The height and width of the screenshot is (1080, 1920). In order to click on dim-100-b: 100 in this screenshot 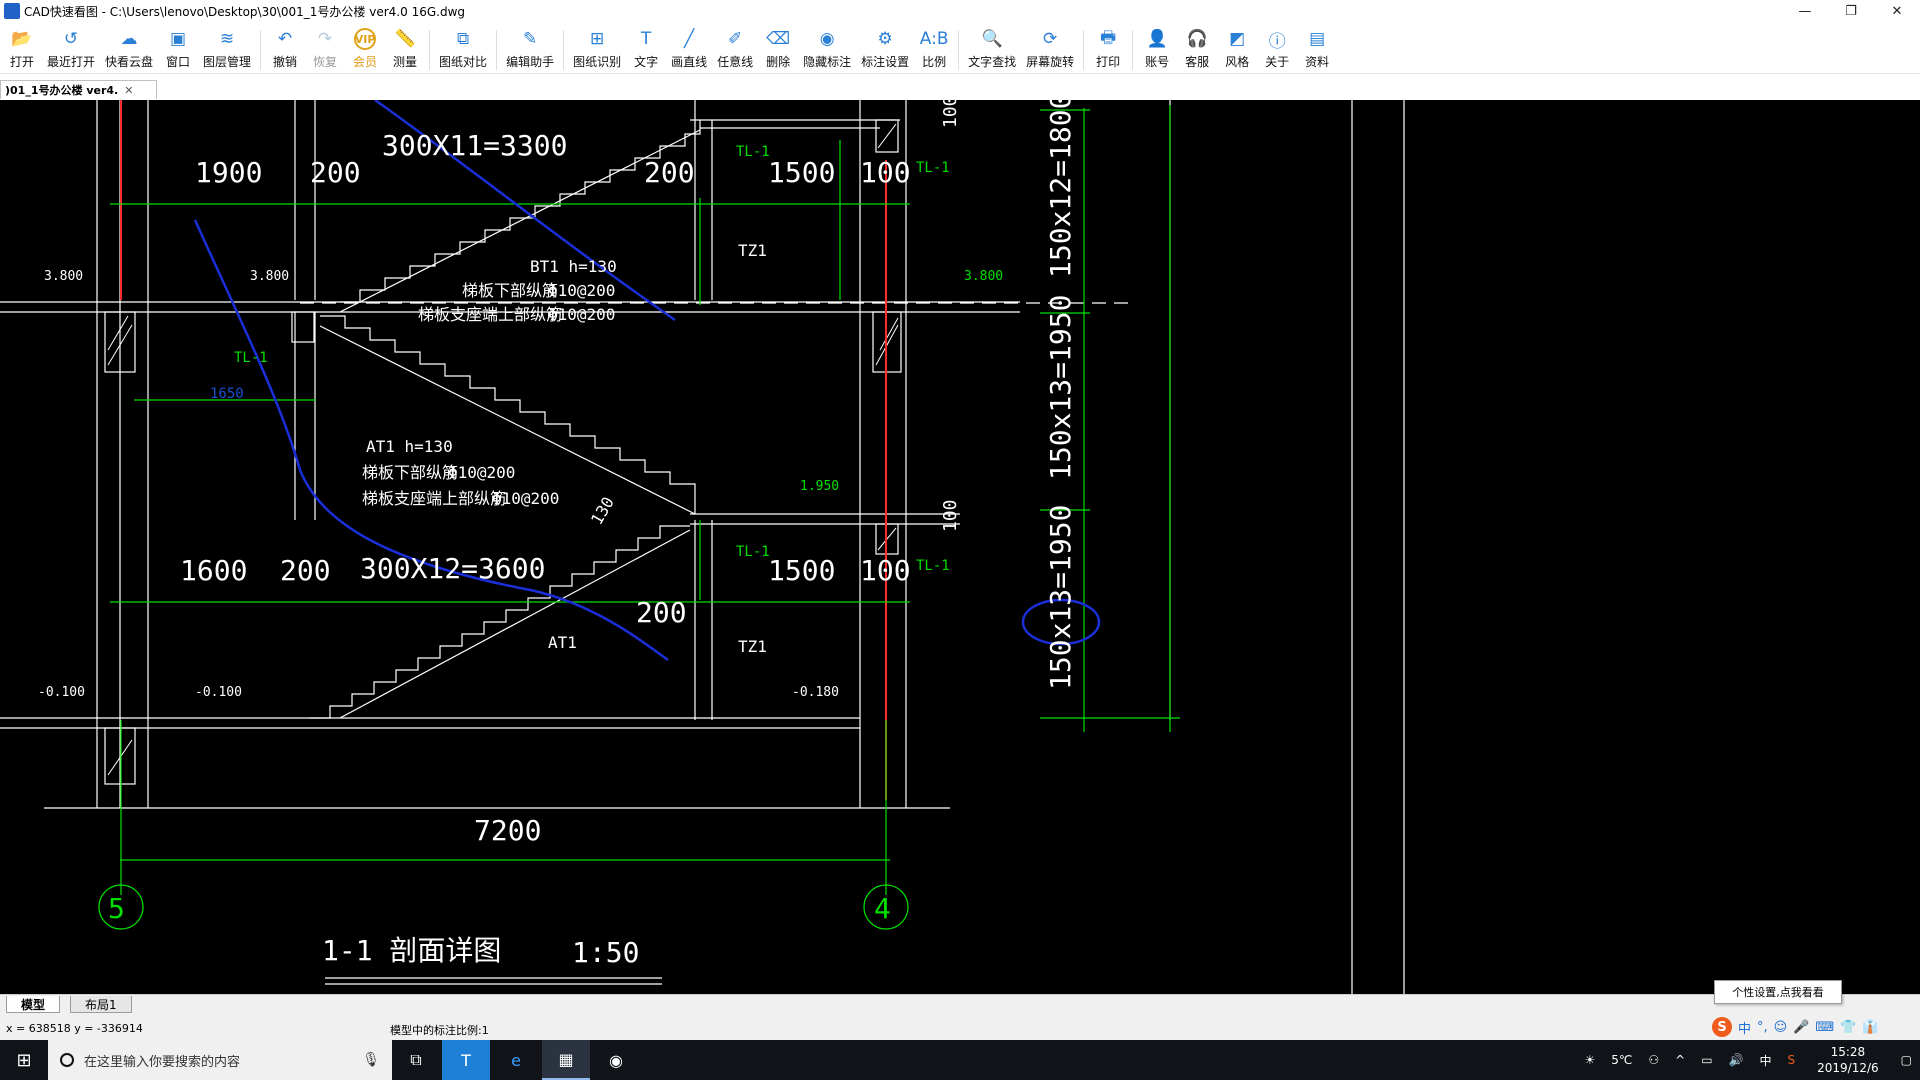, I will do `click(885, 570)`.